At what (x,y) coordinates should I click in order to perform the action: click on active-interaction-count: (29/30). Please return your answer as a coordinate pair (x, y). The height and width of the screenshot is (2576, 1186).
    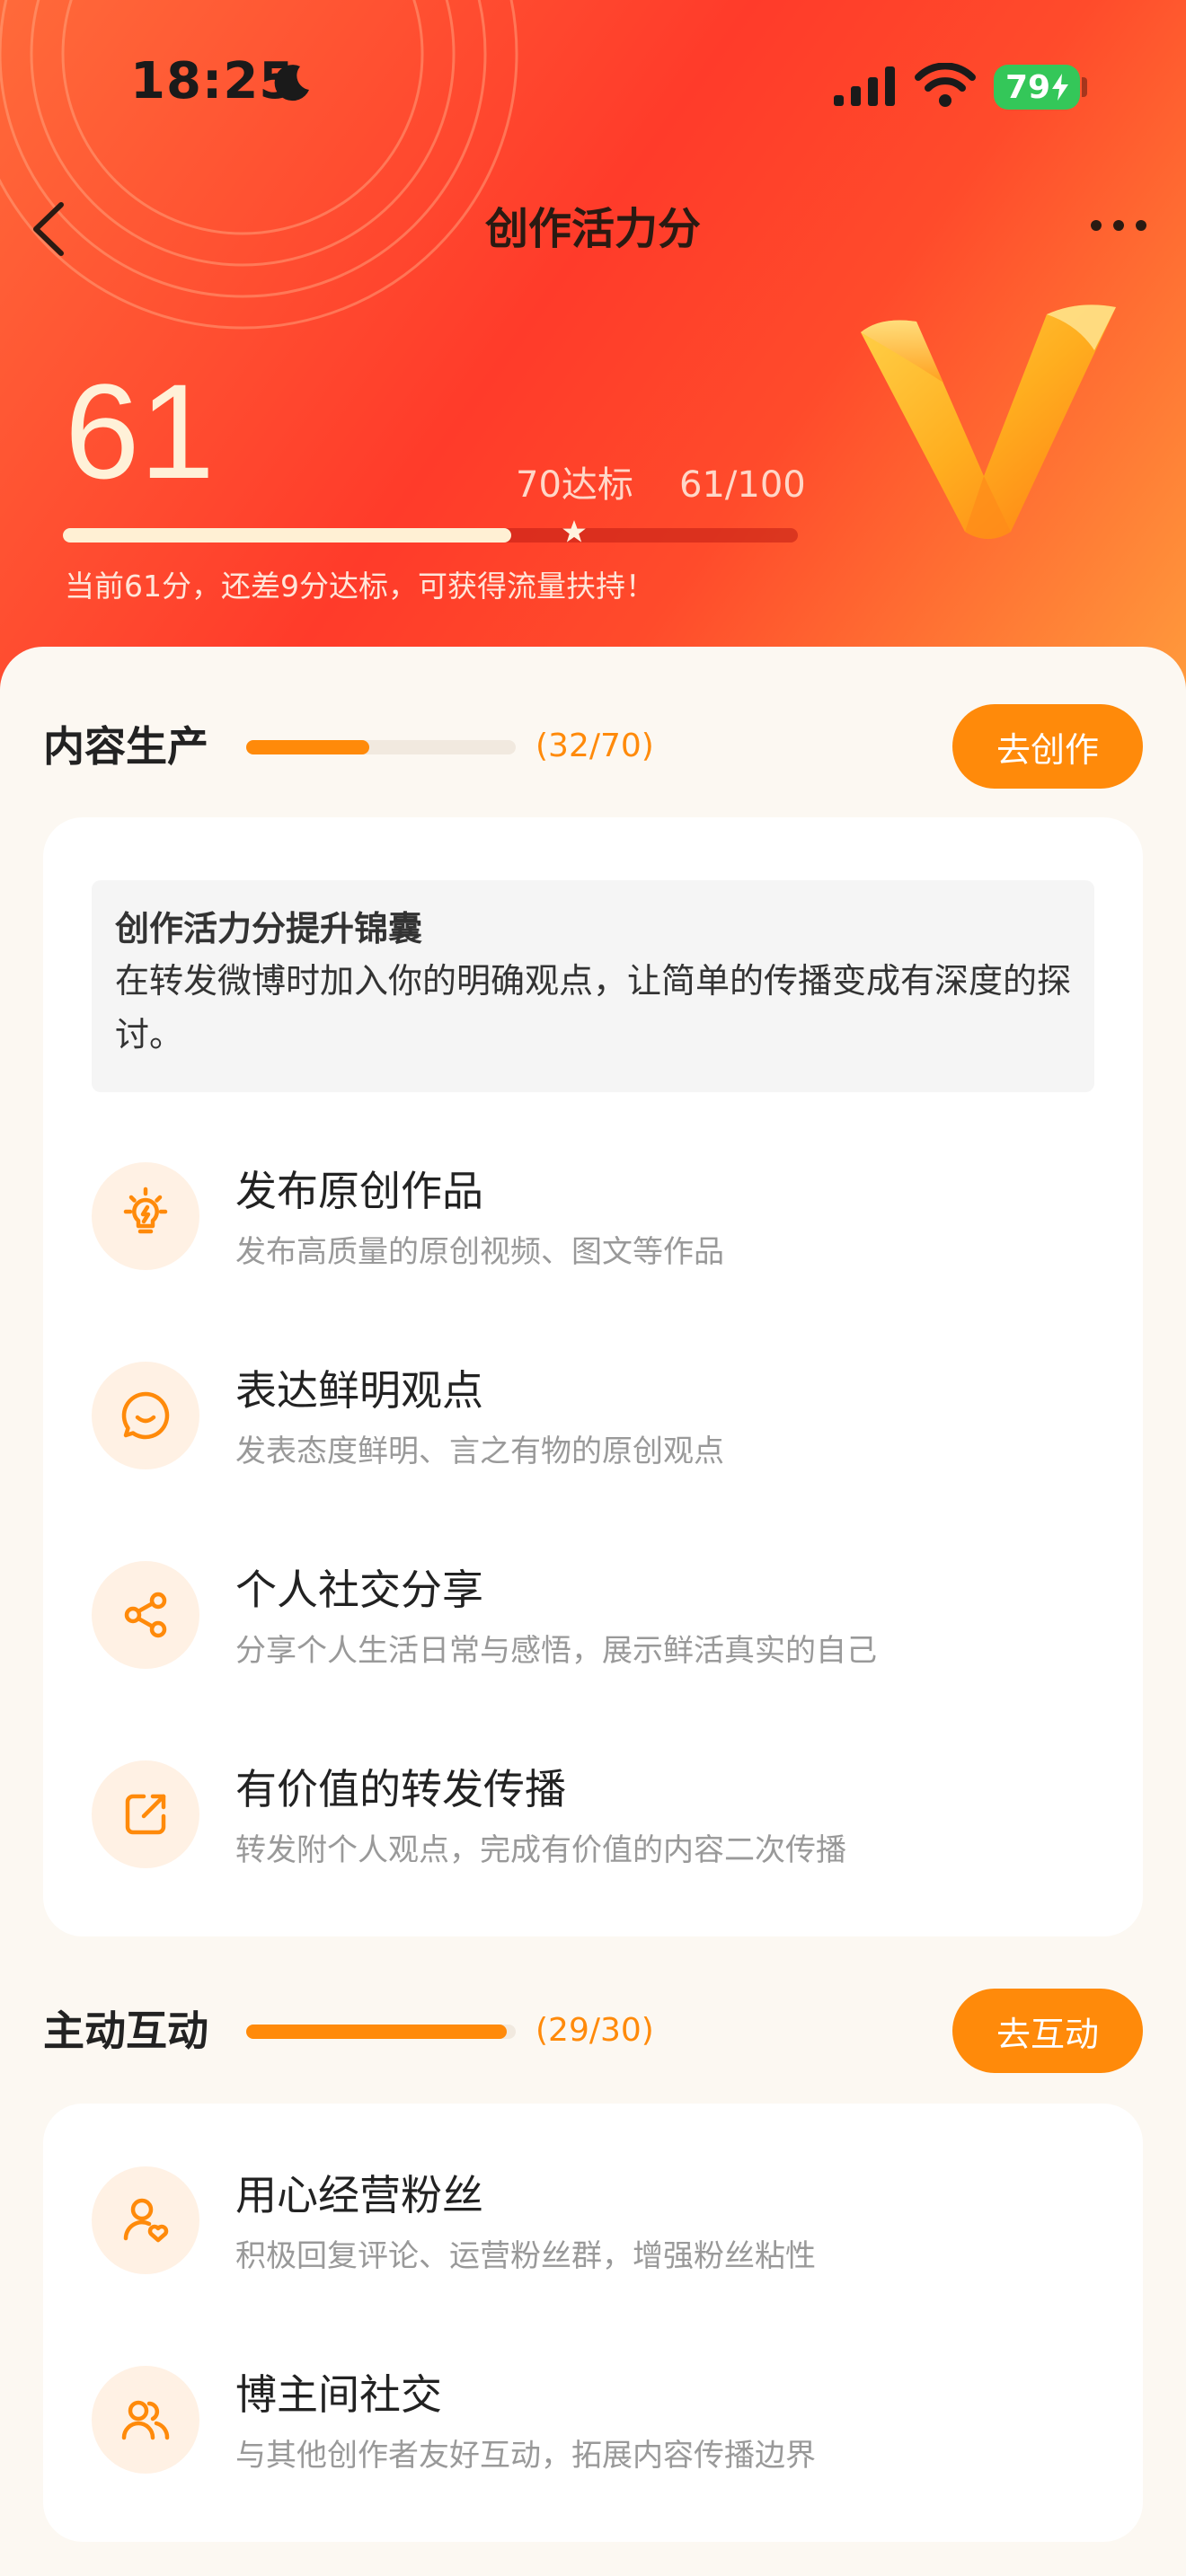
    Looking at the image, I should click on (594, 2030).